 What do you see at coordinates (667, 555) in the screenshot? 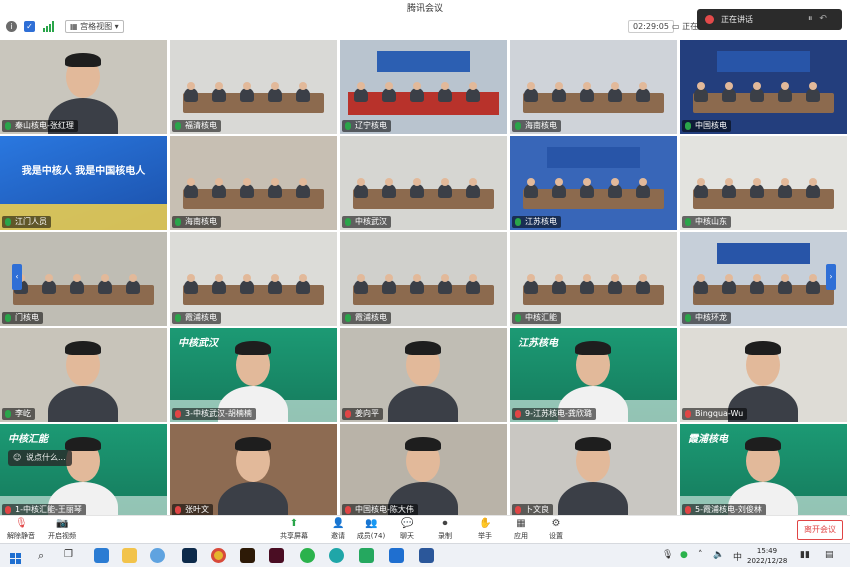
I see `tray-mic-icon: 🎙` at bounding box center [667, 555].